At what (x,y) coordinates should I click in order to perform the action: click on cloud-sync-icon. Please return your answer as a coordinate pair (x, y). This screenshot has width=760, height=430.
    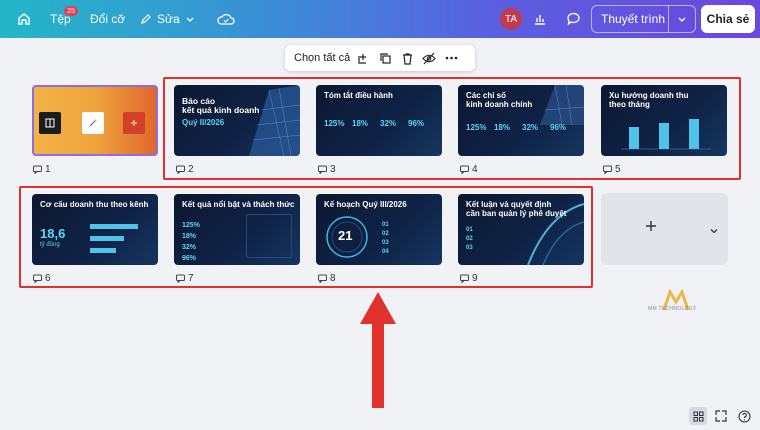
    Looking at the image, I should click on (226, 19).